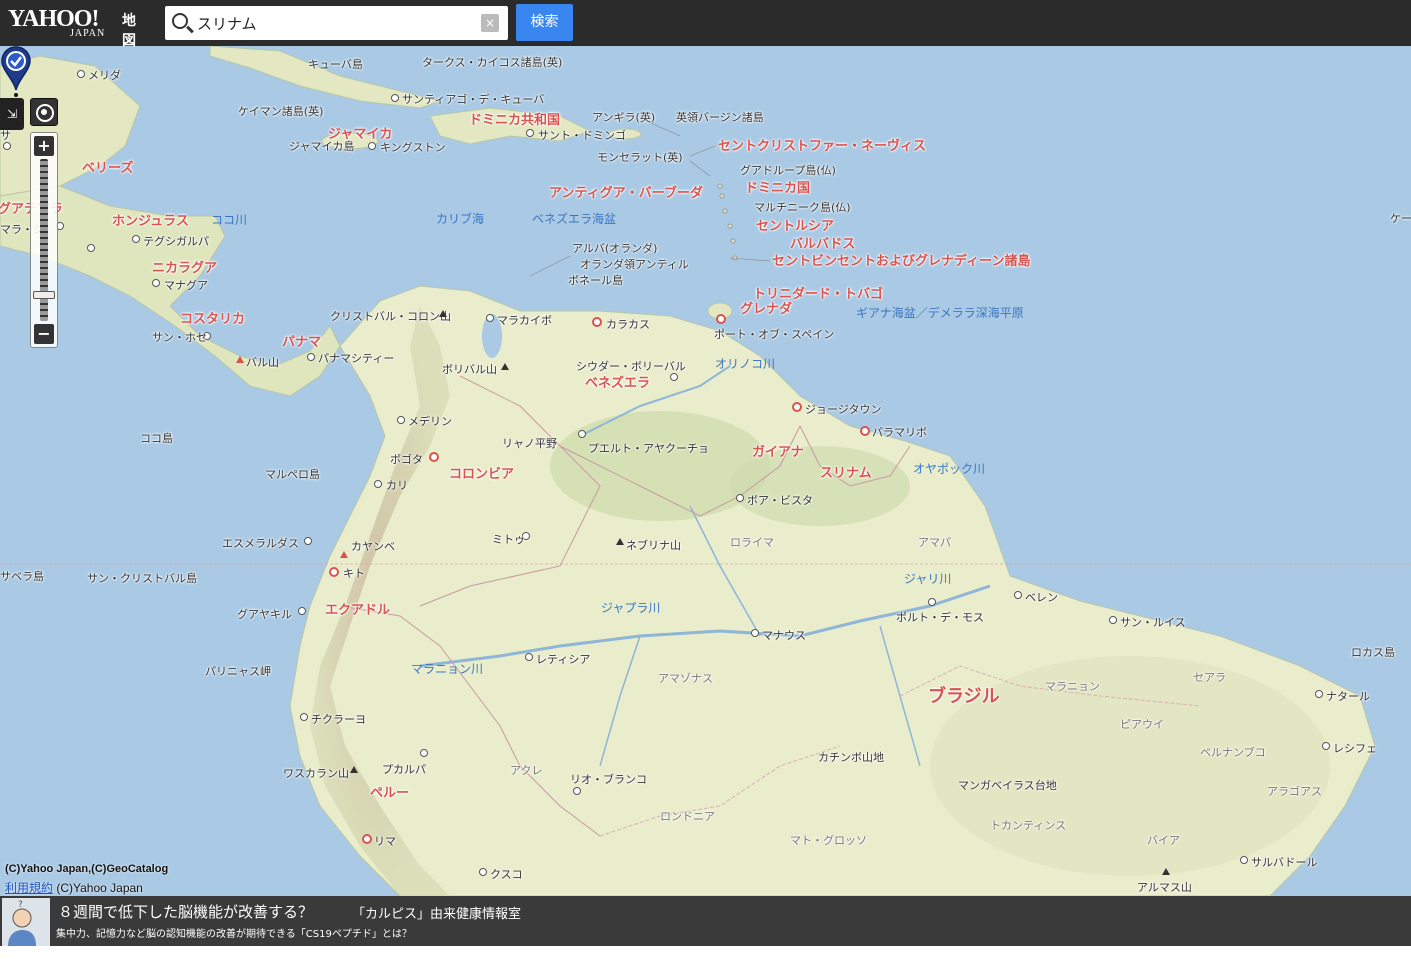 The image size is (1411, 959). Describe the element at coordinates (745, 363) in the screenshot. I see `water-label: オリノコ川` at that location.